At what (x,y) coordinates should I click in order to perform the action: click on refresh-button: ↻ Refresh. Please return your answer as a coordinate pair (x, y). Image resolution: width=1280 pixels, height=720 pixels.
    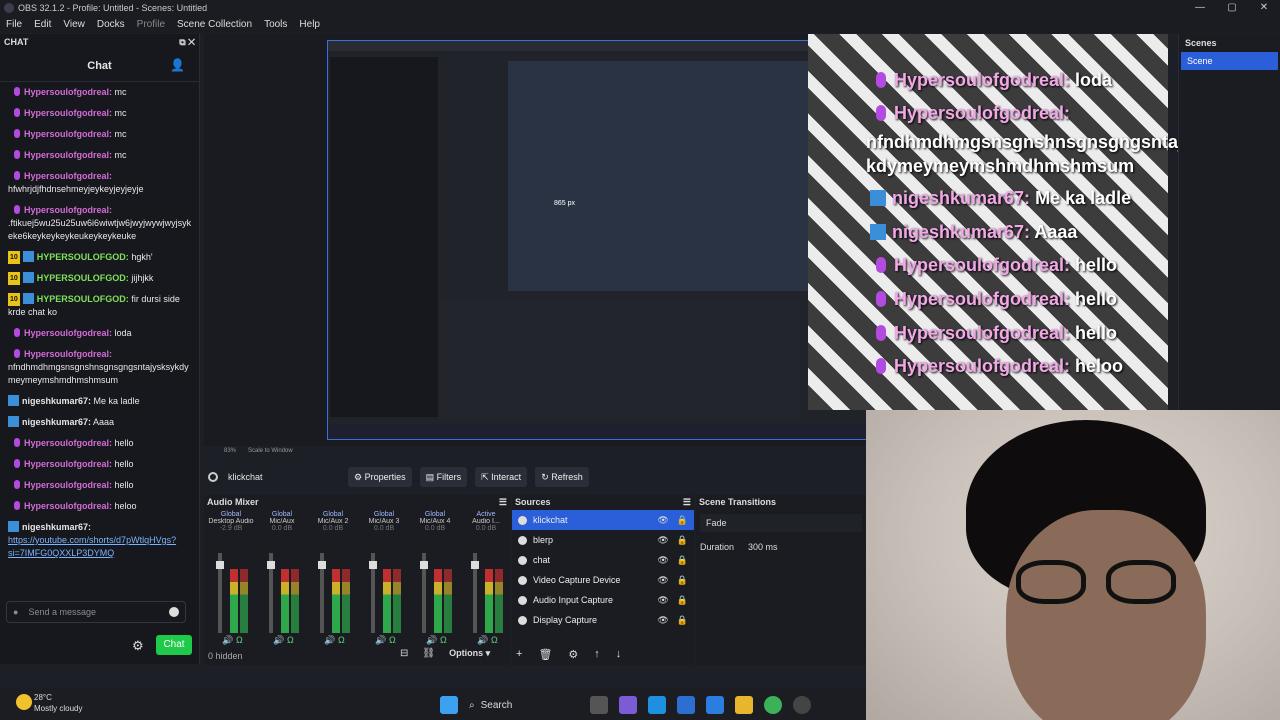
    Looking at the image, I should click on (562, 477).